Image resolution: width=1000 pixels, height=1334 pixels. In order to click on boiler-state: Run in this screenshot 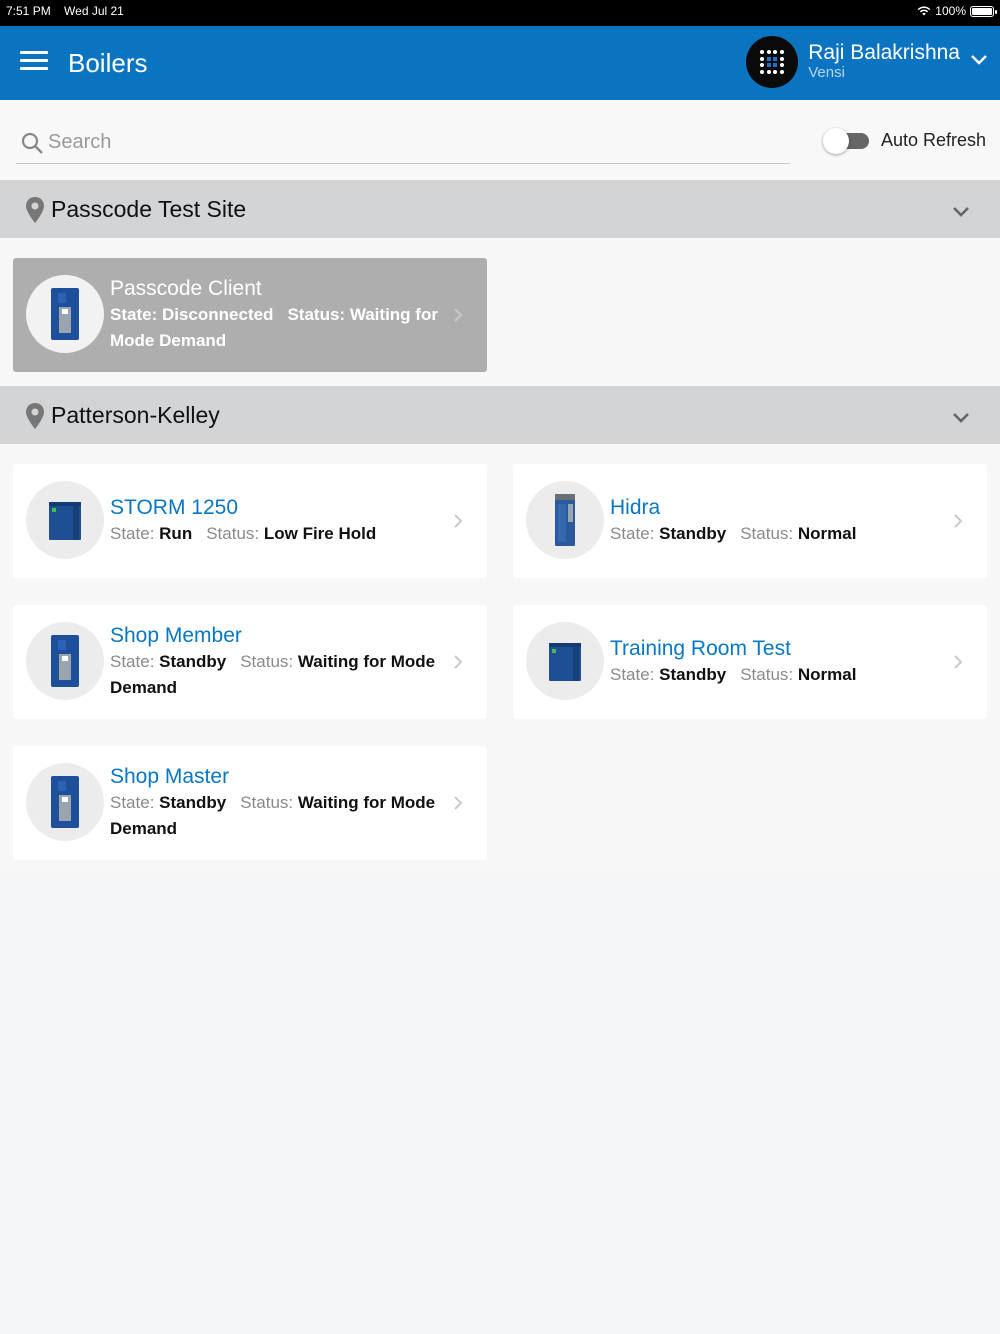, I will do `click(176, 533)`.